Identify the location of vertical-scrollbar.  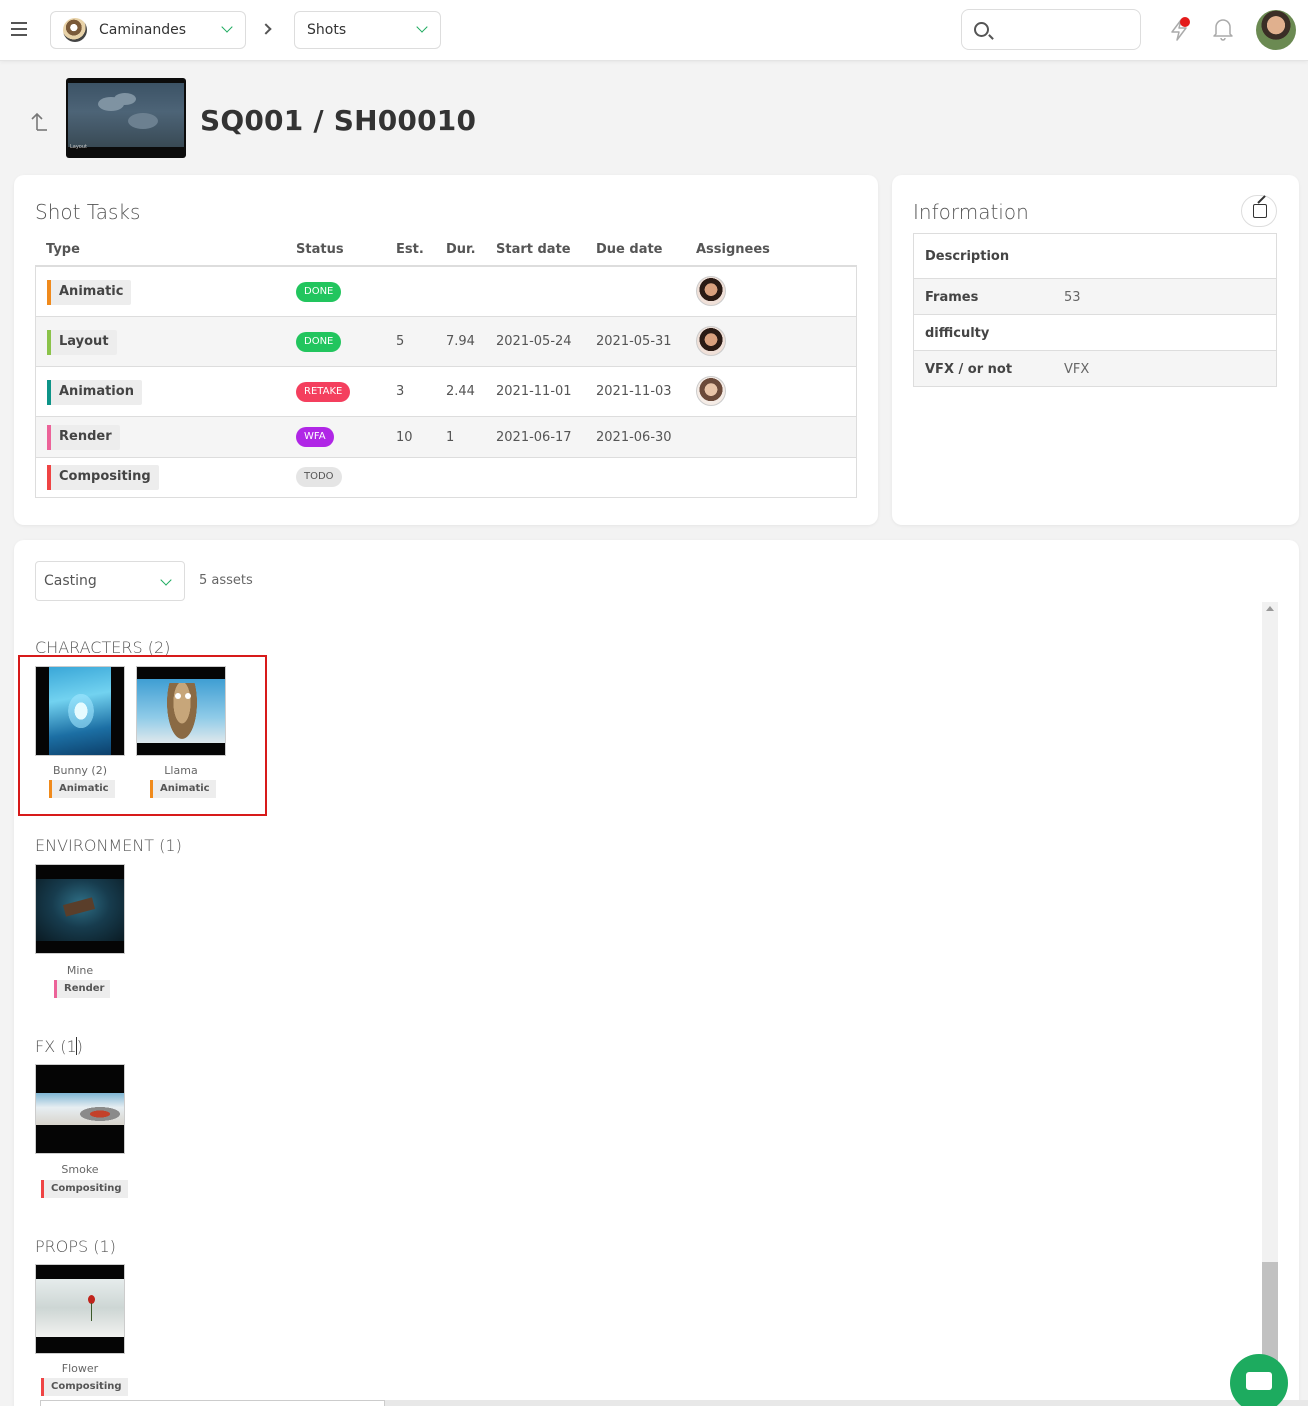
(1270, 997).